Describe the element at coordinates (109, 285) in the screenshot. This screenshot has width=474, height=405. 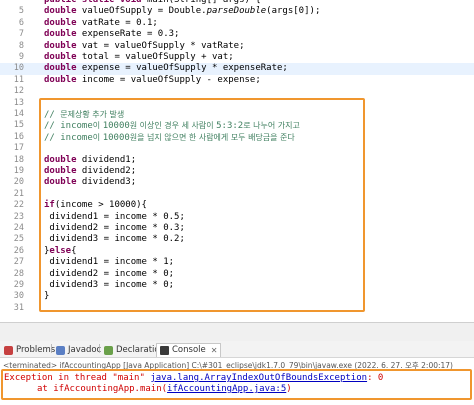
I see `code-token: dividend3 = income * 0;` at that location.